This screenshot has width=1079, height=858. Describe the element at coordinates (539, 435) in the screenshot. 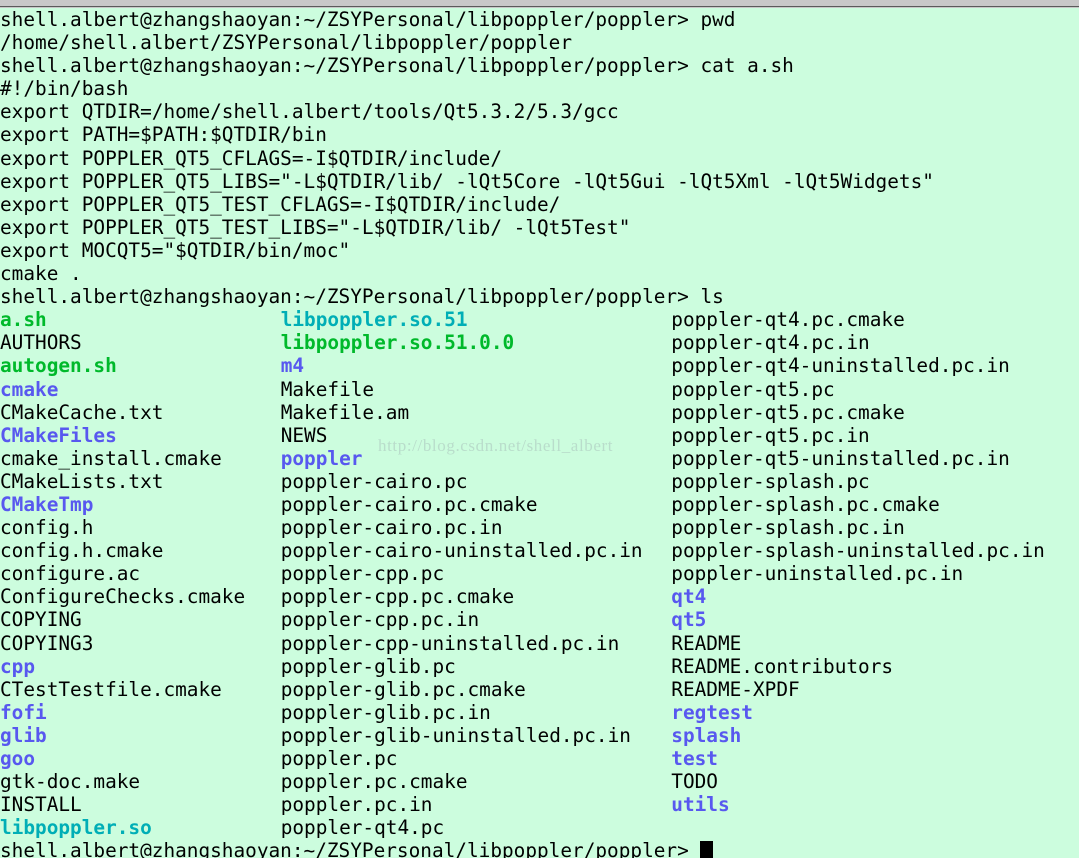

I see `ls-row: CMakeFiles NEWS poppler-qt5.pc.in` at that location.